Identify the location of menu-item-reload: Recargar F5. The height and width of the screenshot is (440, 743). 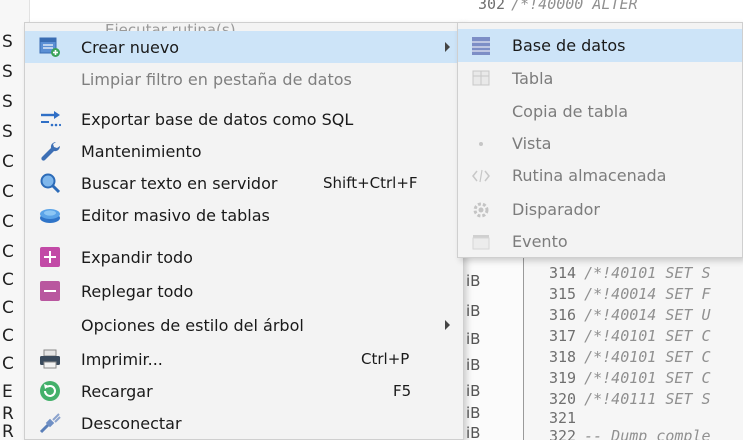
(244, 391).